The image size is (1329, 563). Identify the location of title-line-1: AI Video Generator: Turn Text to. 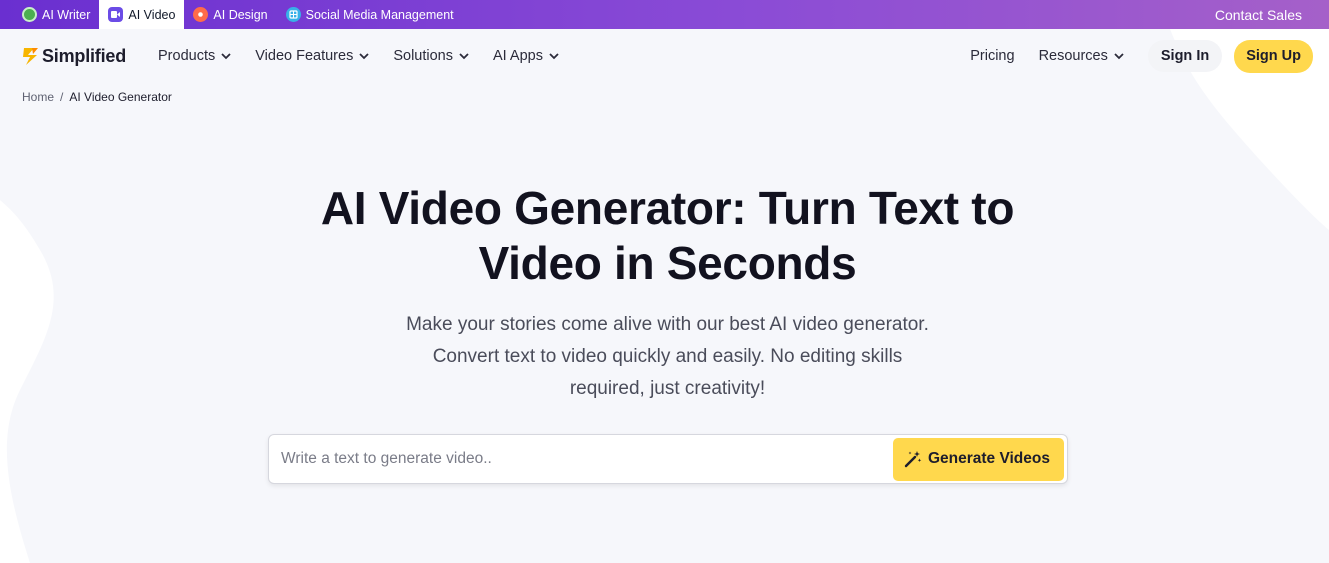
(667, 208).